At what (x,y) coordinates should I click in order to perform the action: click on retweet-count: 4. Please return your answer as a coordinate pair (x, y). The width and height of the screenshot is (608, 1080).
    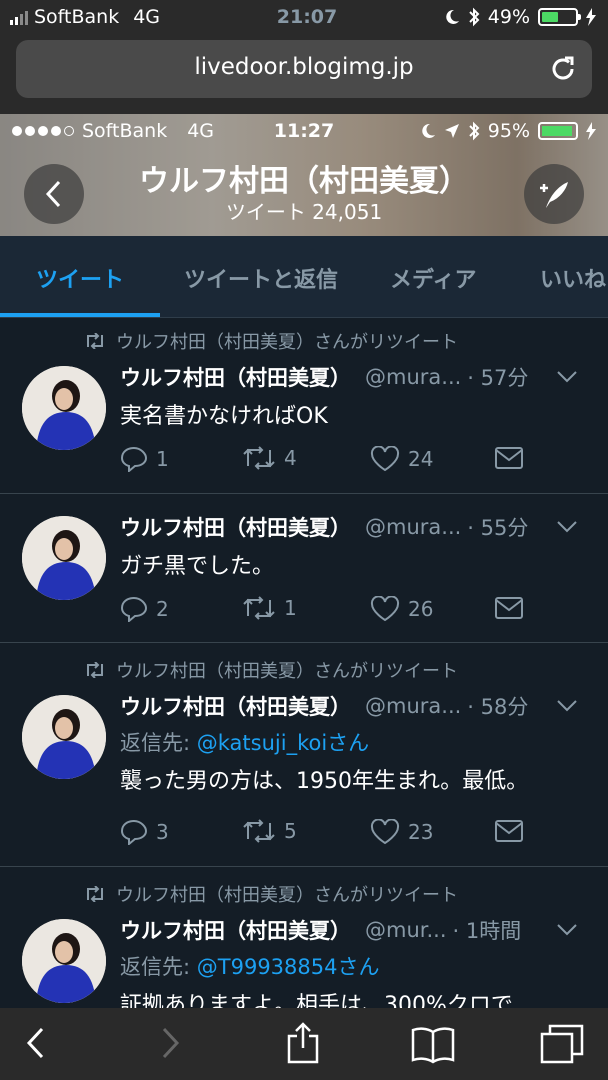
    Looking at the image, I should click on (290, 458).